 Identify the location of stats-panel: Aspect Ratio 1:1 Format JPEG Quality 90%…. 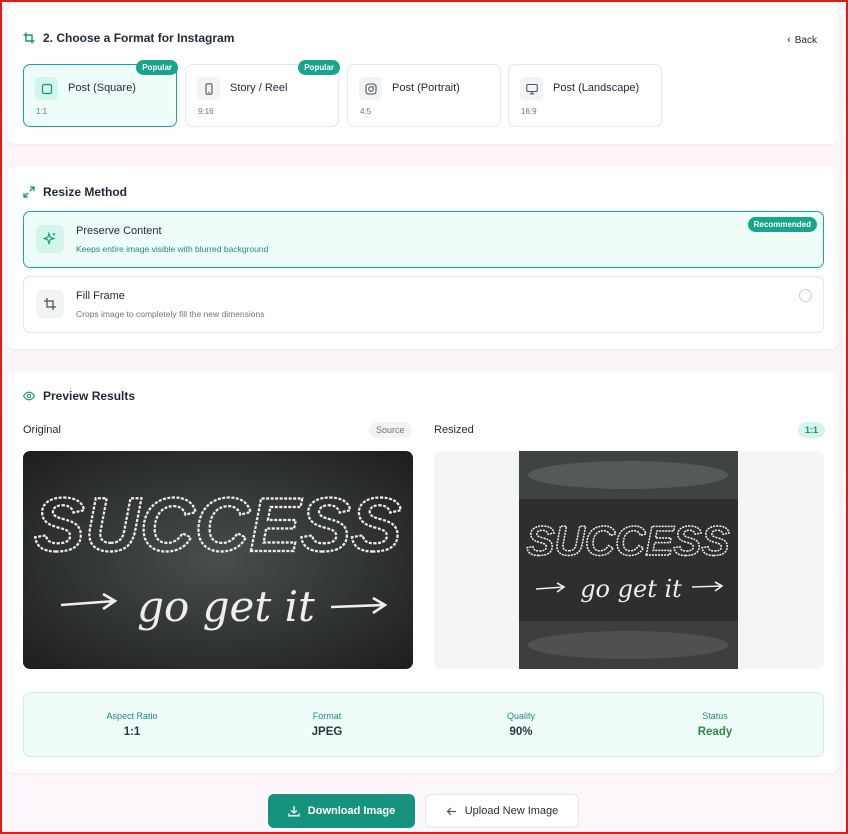
(423, 724).